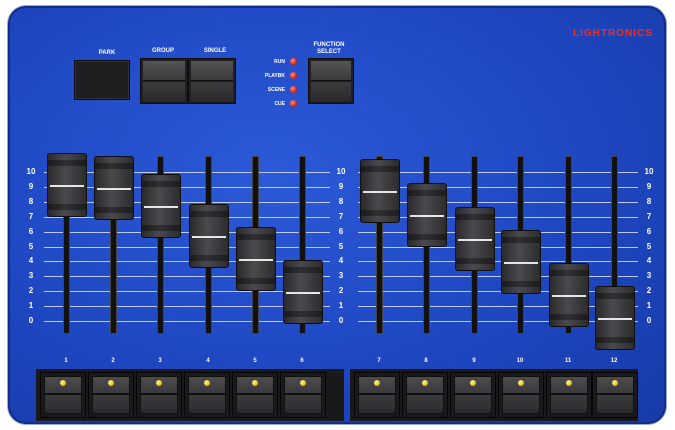 This screenshot has width=675, height=430. What do you see at coordinates (649, 291) in the screenshot?
I see `scale-label-right: 2` at bounding box center [649, 291].